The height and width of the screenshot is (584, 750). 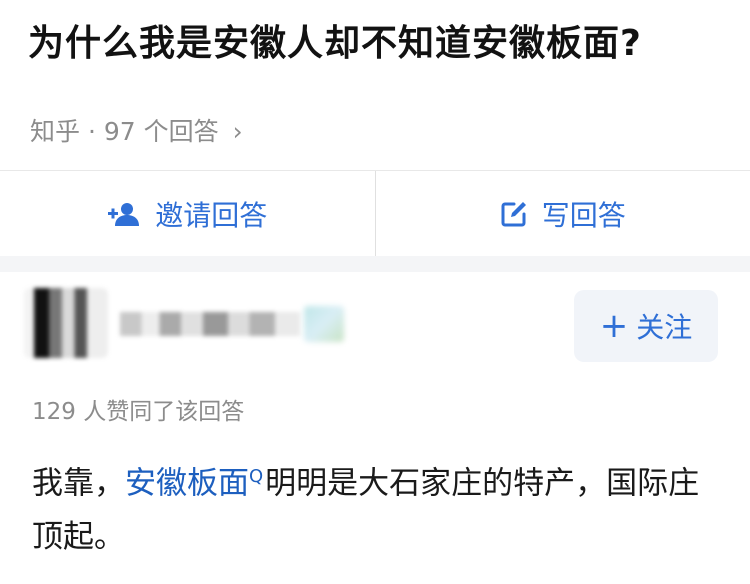 What do you see at coordinates (256, 476) in the screenshot?
I see `search-icon: Q` at bounding box center [256, 476].